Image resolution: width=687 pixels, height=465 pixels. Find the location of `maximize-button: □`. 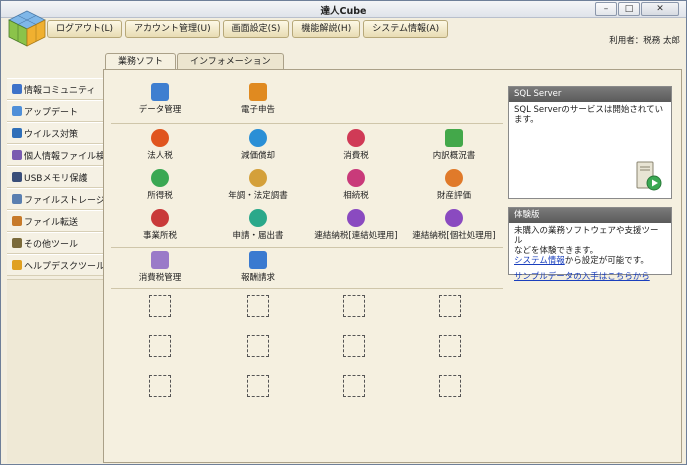

maximize-button: □ is located at coordinates (629, 9).